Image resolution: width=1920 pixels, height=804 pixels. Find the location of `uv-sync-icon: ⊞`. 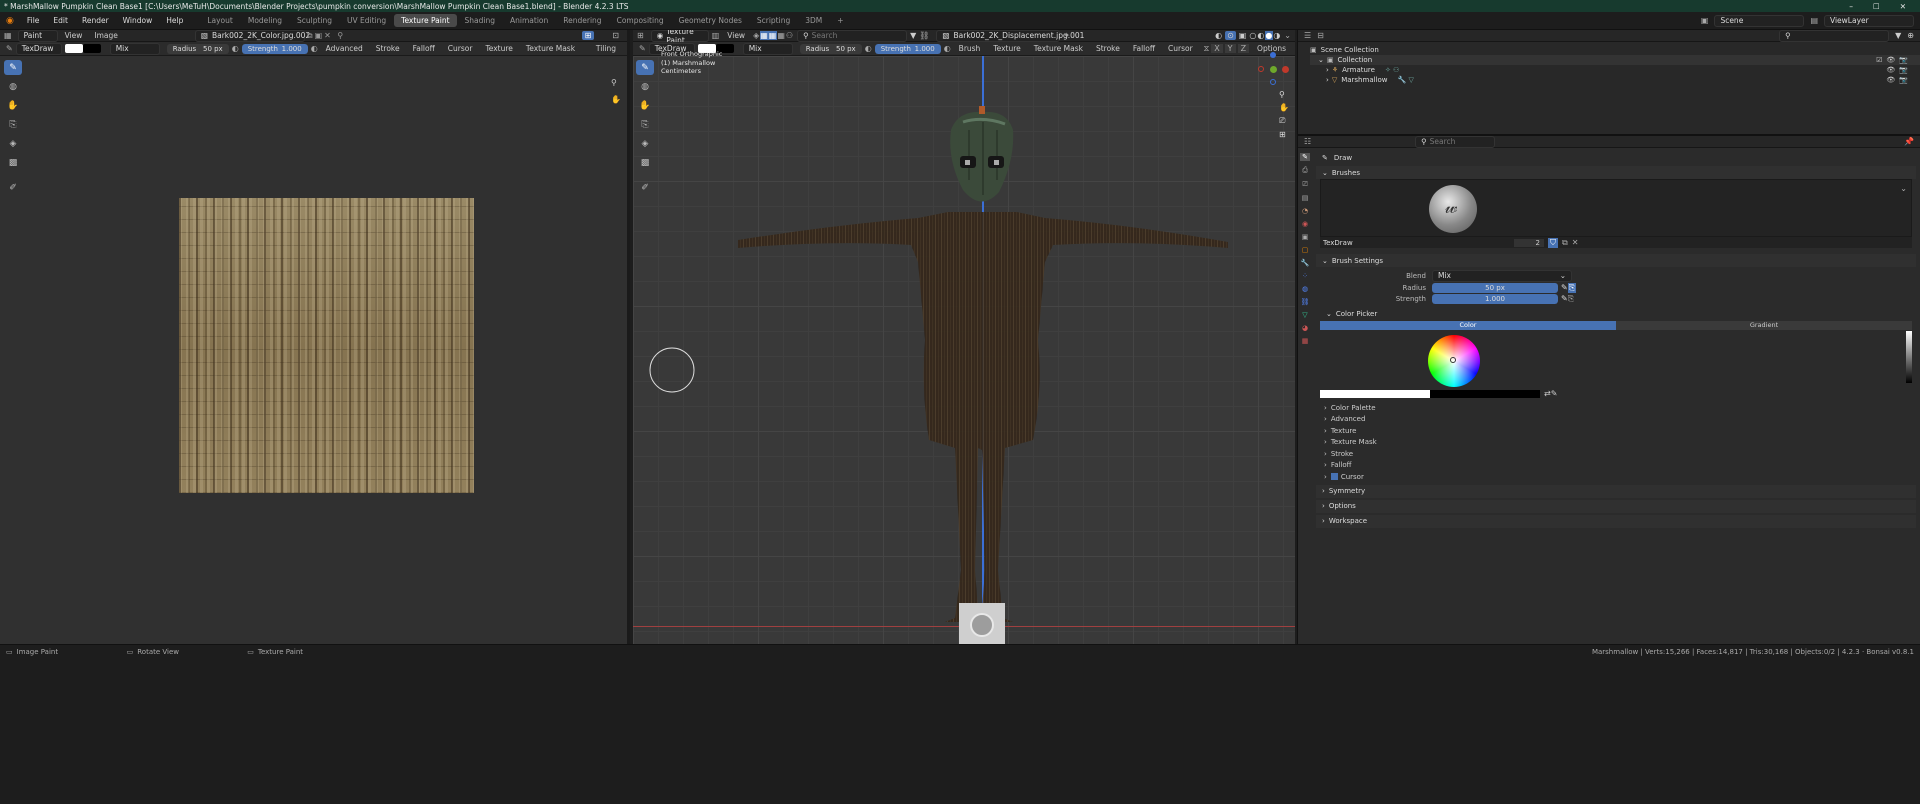

uv-sync-icon: ⊞ is located at coordinates (588, 35).